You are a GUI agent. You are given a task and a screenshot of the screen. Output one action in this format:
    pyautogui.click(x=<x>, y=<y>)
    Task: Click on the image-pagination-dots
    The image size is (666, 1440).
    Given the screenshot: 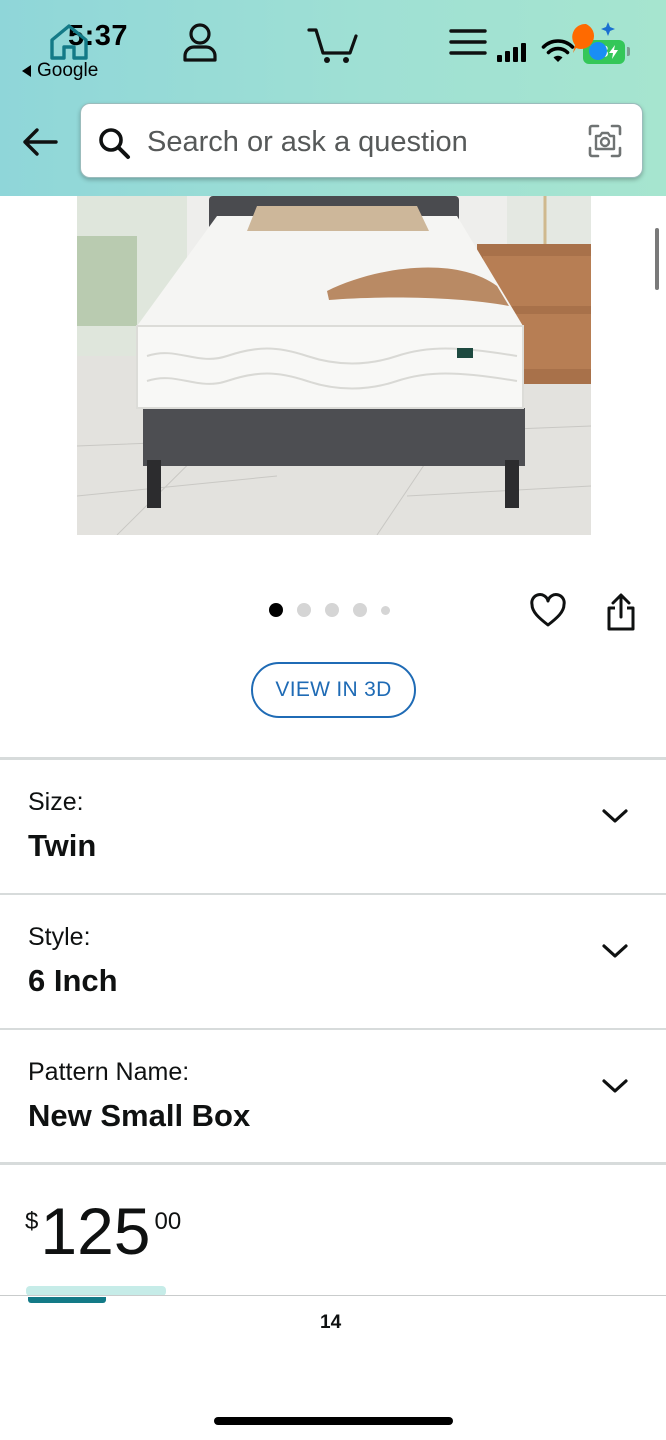 What is the action you would take?
    pyautogui.click(x=329, y=610)
    